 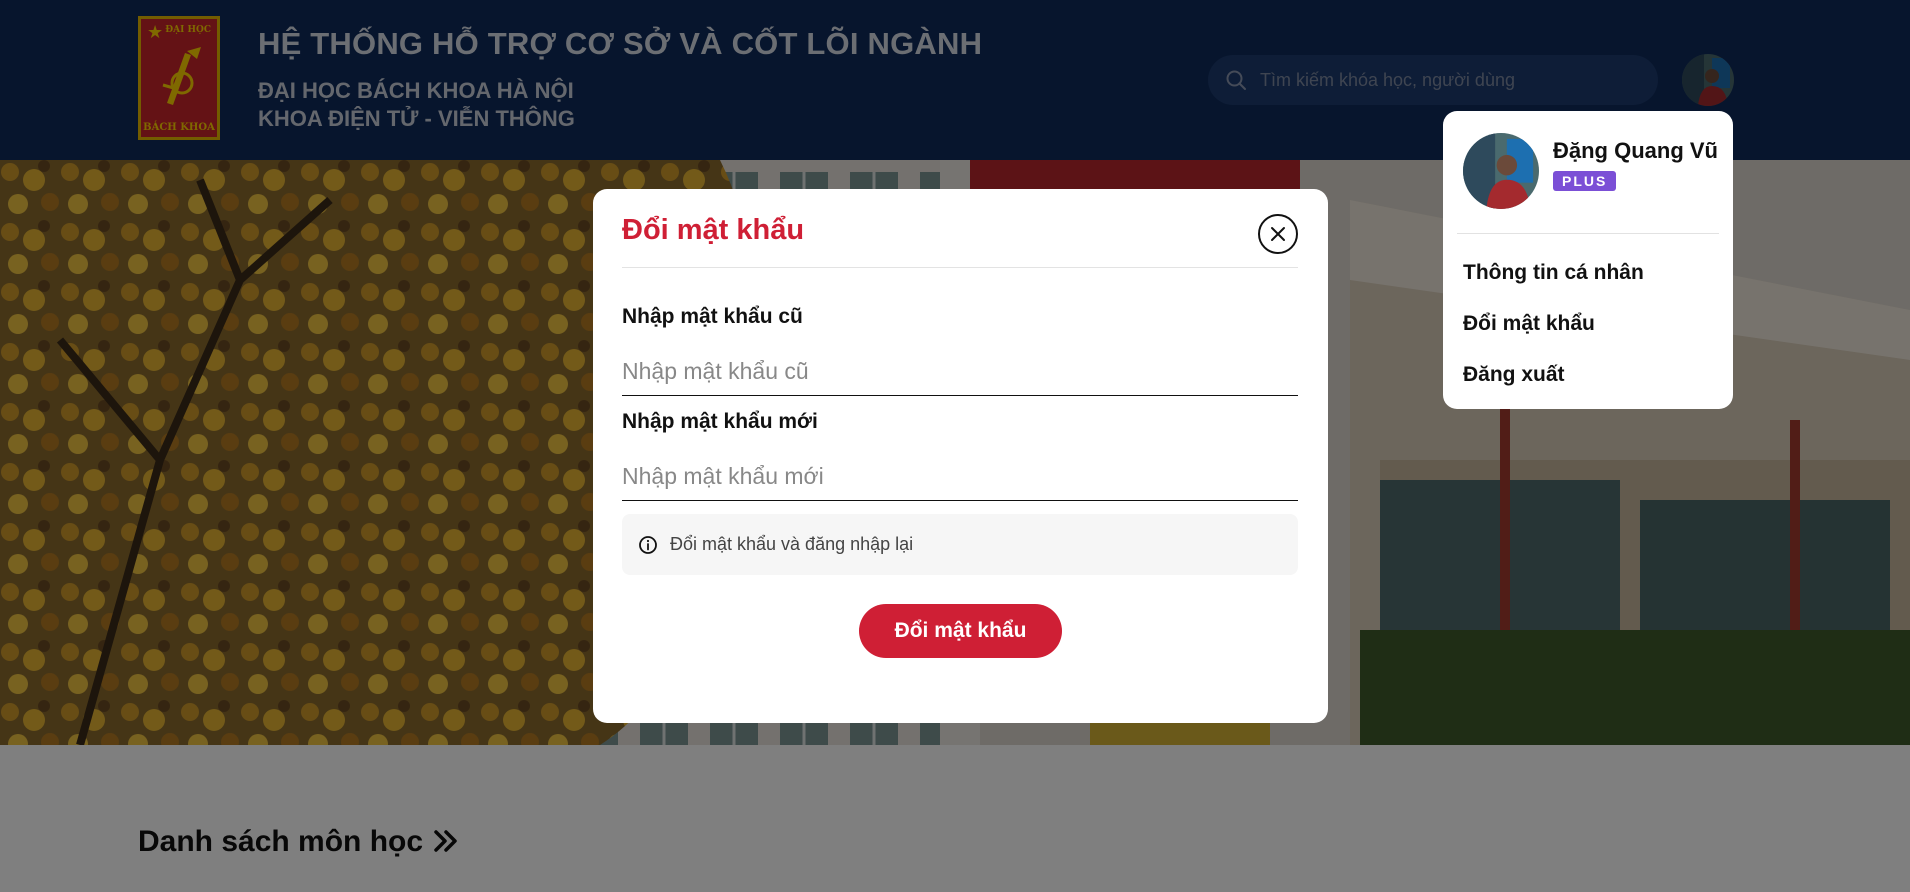 I want to click on info-note-text: Đổi mật khẩu và đăng nhập lại, so click(x=792, y=544).